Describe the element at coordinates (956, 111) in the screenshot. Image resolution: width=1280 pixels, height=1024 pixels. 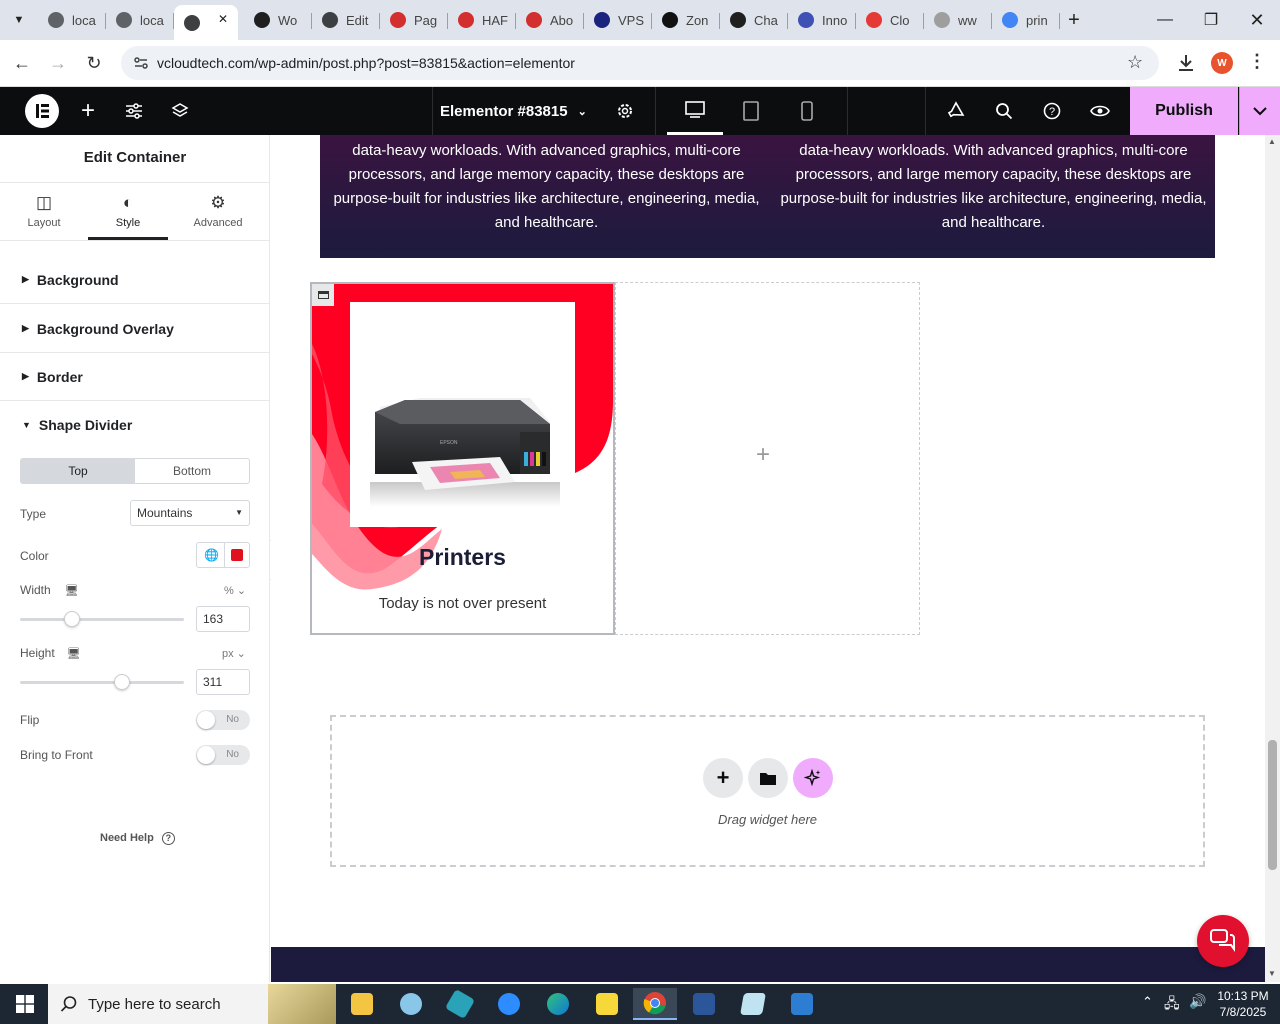
I see `notifications-button` at that location.